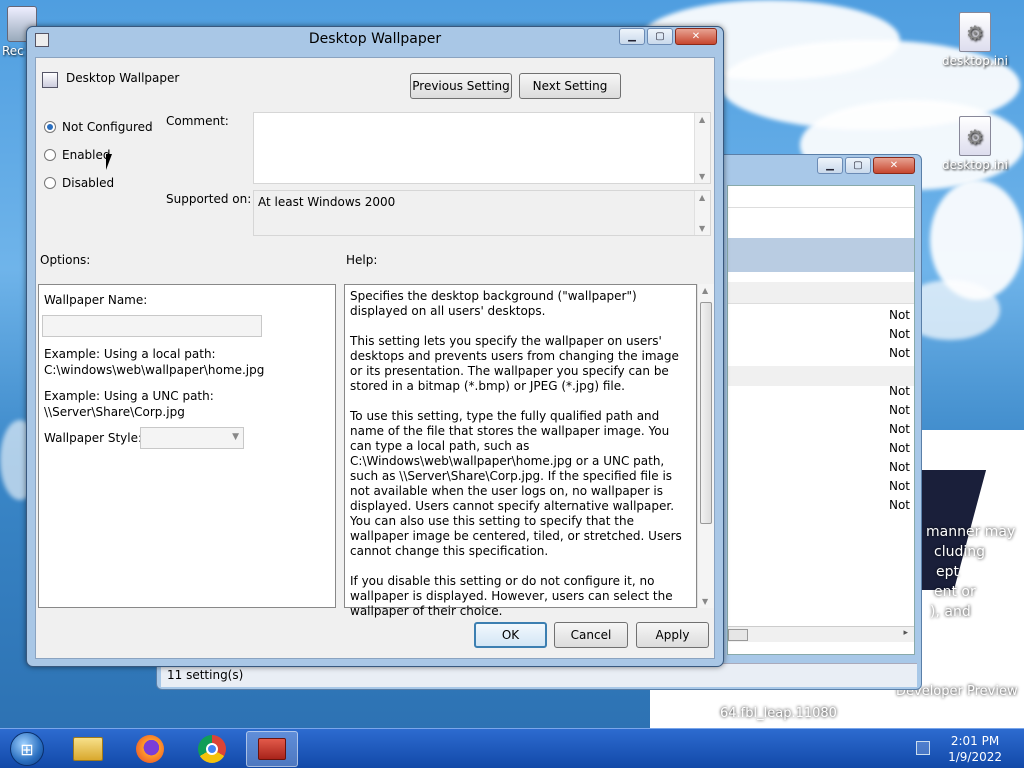 The height and width of the screenshot is (768, 1024). I want to click on supported-on-field: At least Windows 2000 ▲ ▼, so click(482, 213).